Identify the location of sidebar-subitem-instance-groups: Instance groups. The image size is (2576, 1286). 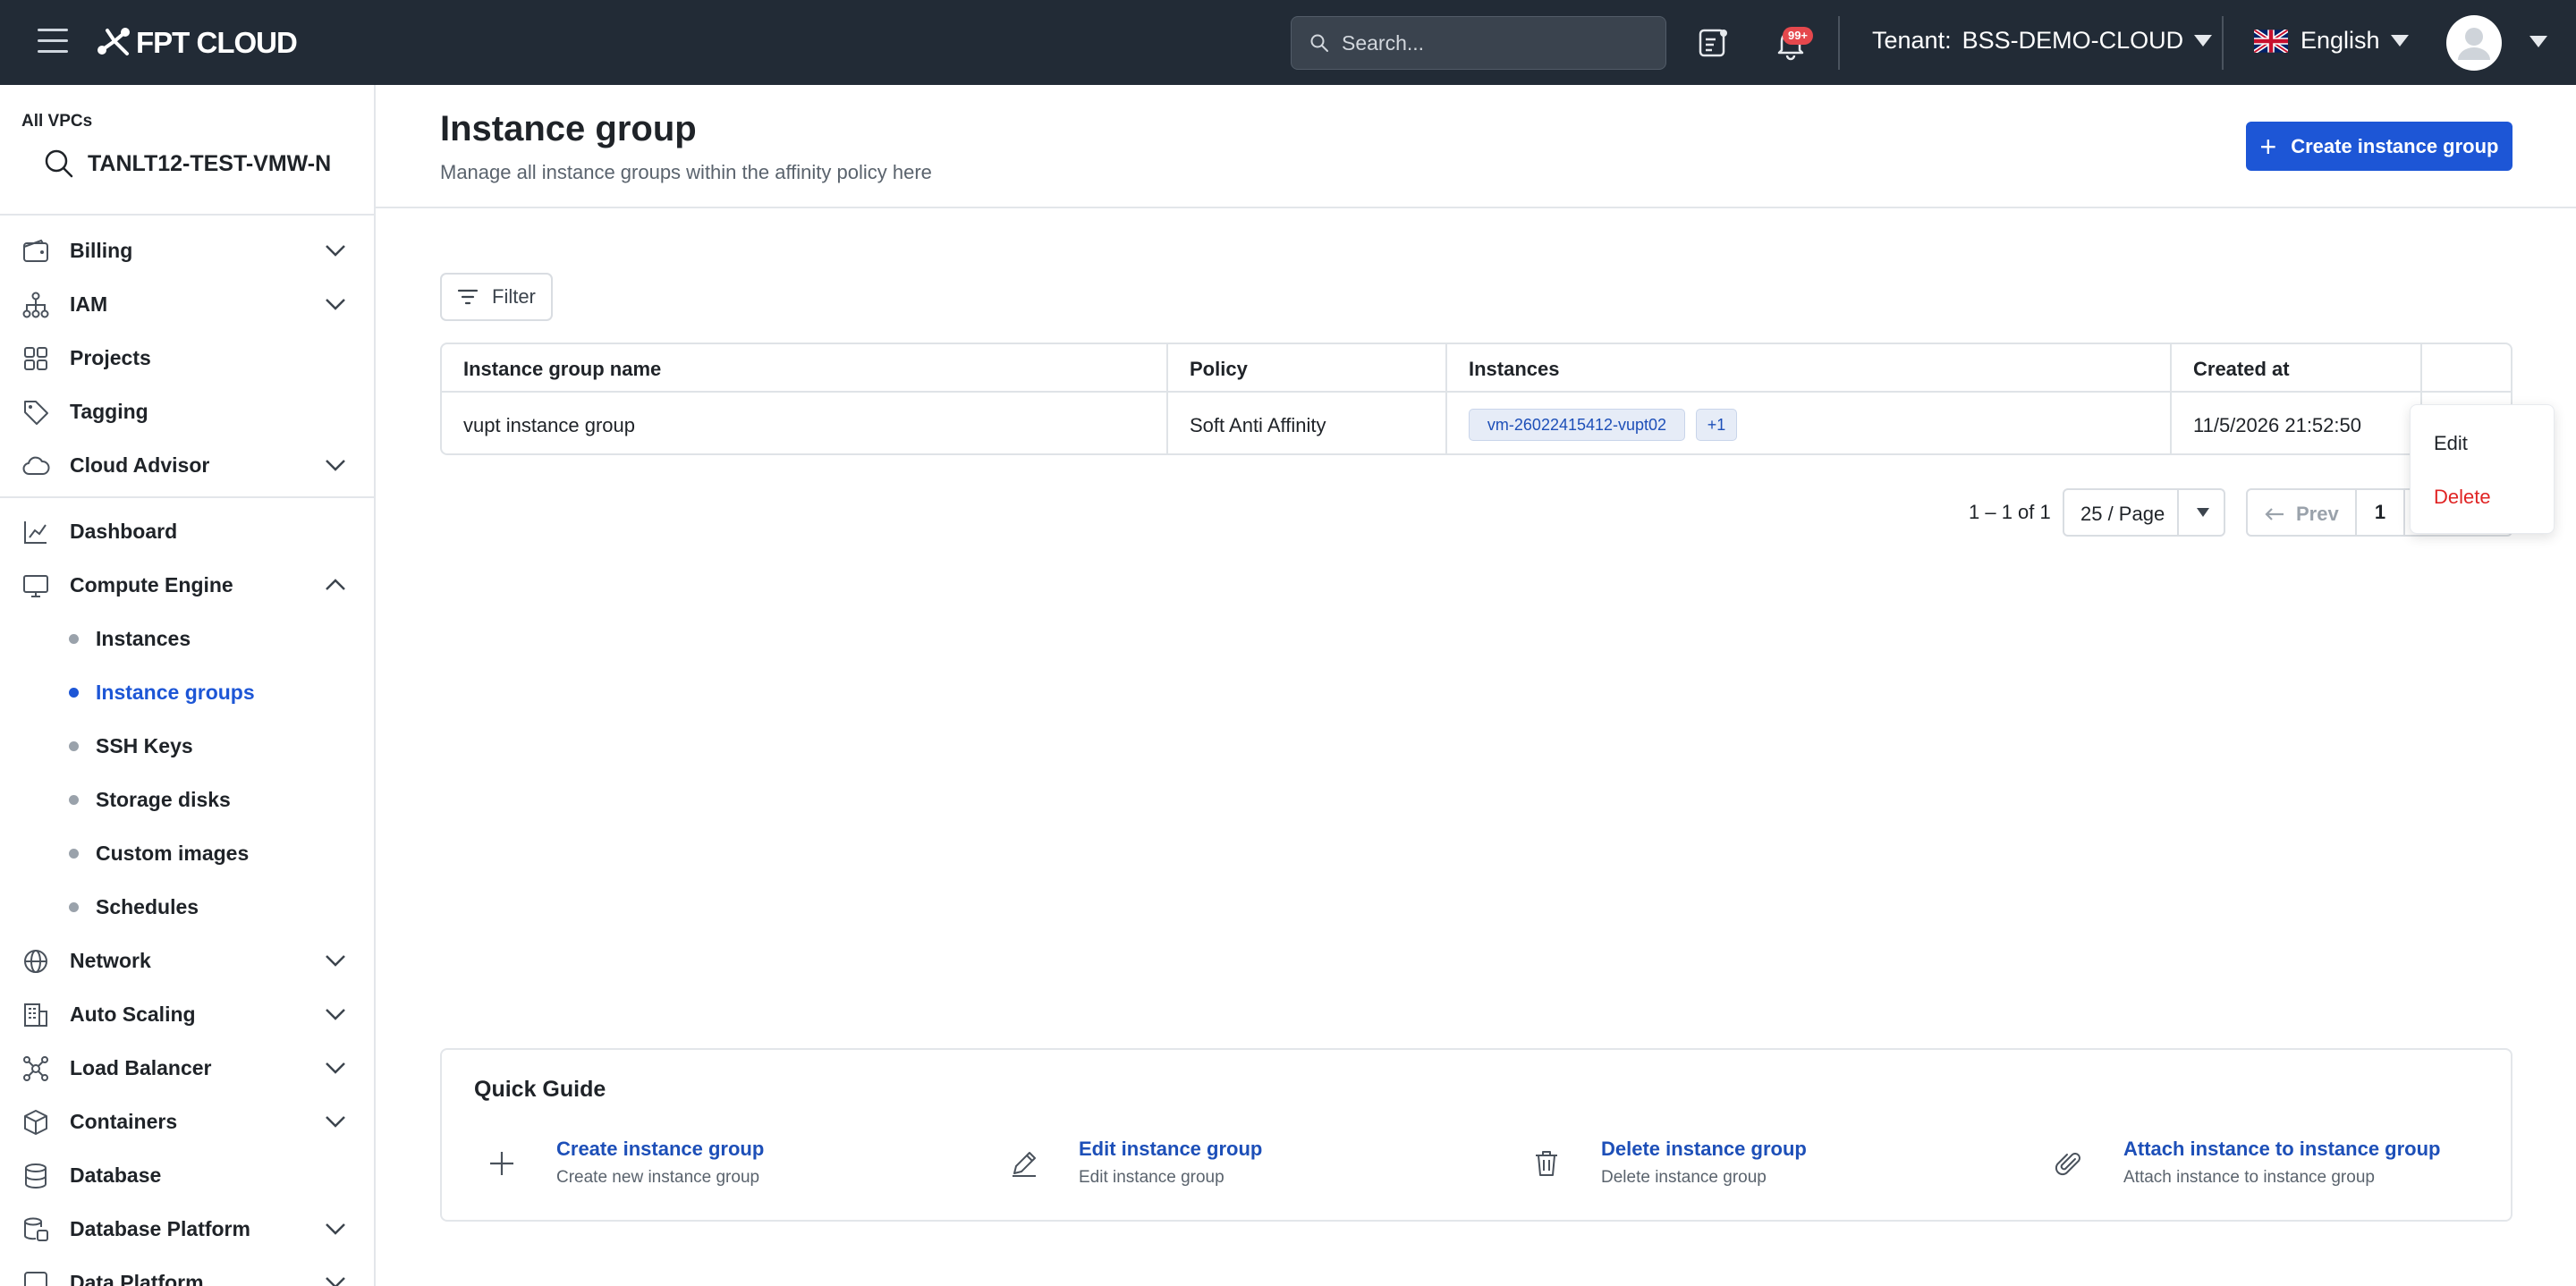
(187, 692).